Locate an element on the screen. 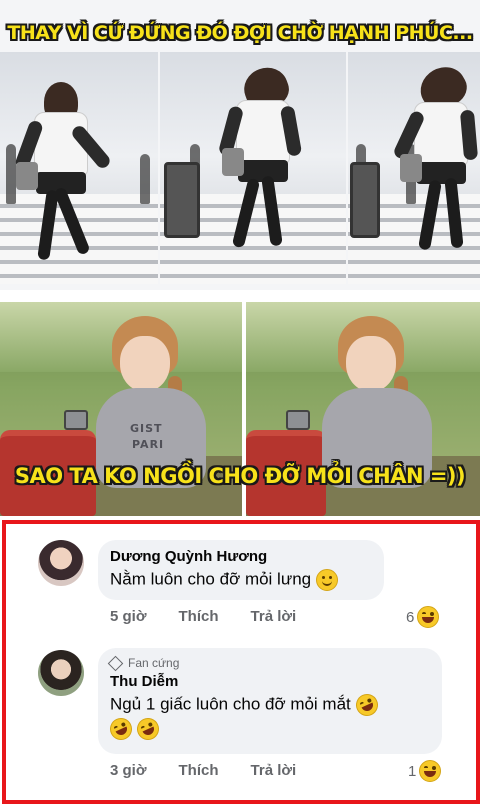 Image resolution: width=480 pixels, height=804 pixels. comment-text-line2 is located at coordinates (268, 729).